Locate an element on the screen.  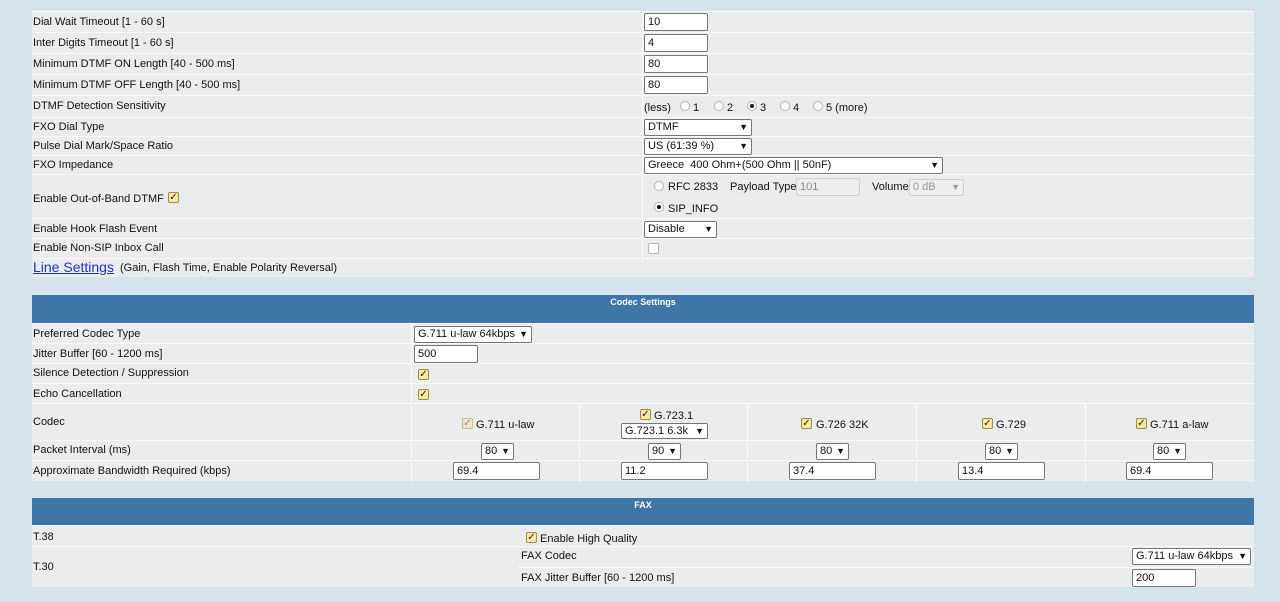
high-quality-checkbox: ✓ is located at coordinates (531, 537).